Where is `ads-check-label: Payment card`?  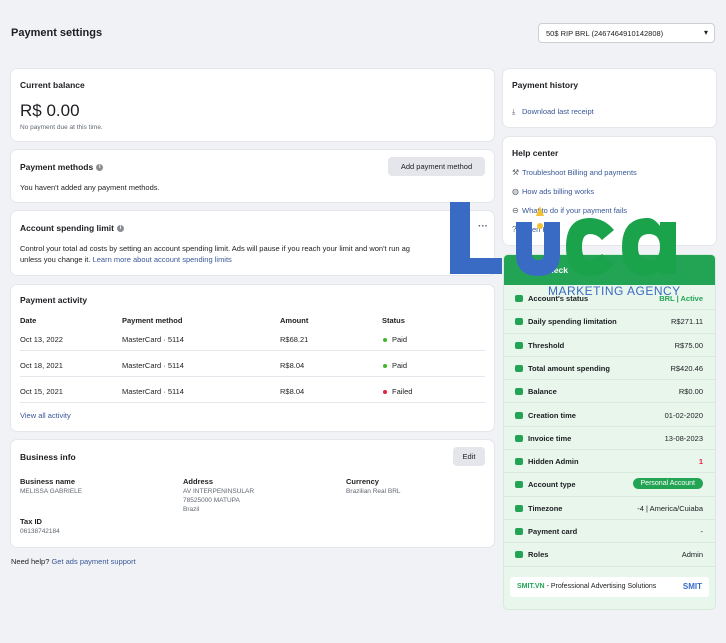
ads-check-label: Payment card is located at coordinates (553, 531).